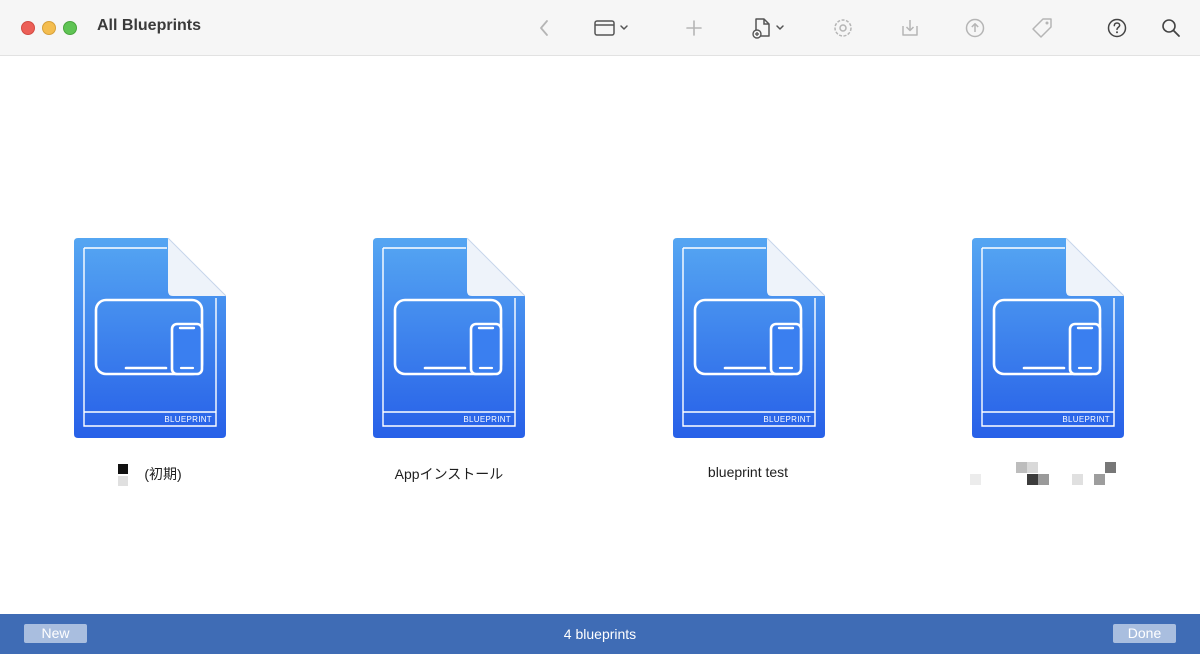  Describe the element at coordinates (449, 474) in the screenshot. I see `blueprint-name: Appインストール` at that location.